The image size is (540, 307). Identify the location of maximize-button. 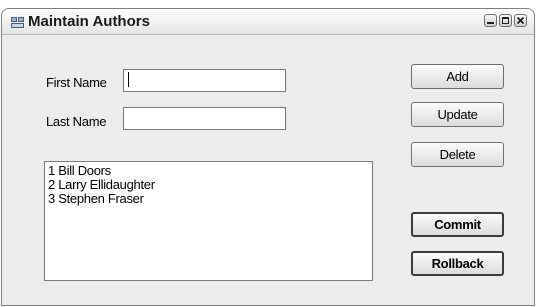
(505, 20).